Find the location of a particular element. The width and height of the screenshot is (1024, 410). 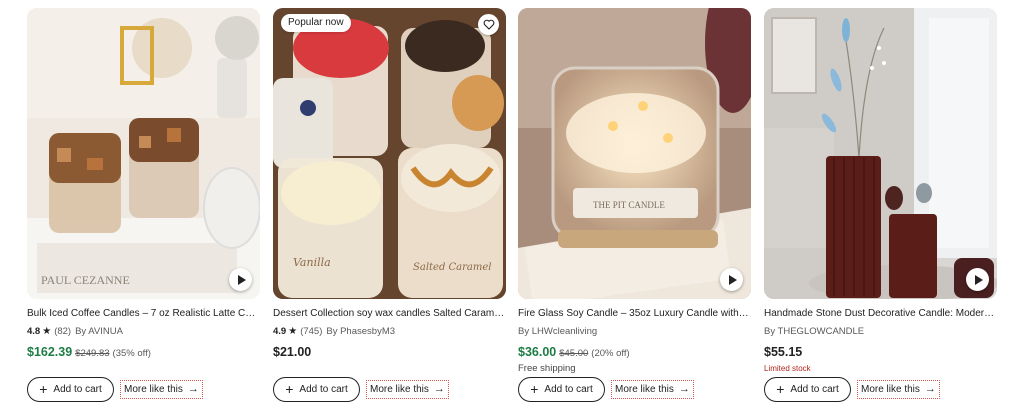

svg-text: PAUL CEZANNE is located at coordinates (85, 280).